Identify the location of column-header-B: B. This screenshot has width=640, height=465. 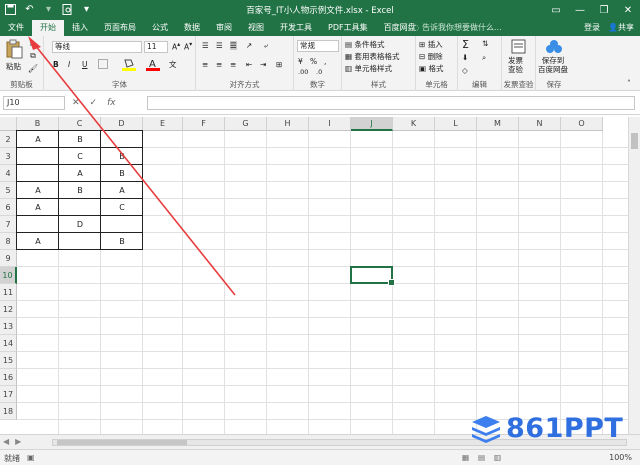
(38, 124).